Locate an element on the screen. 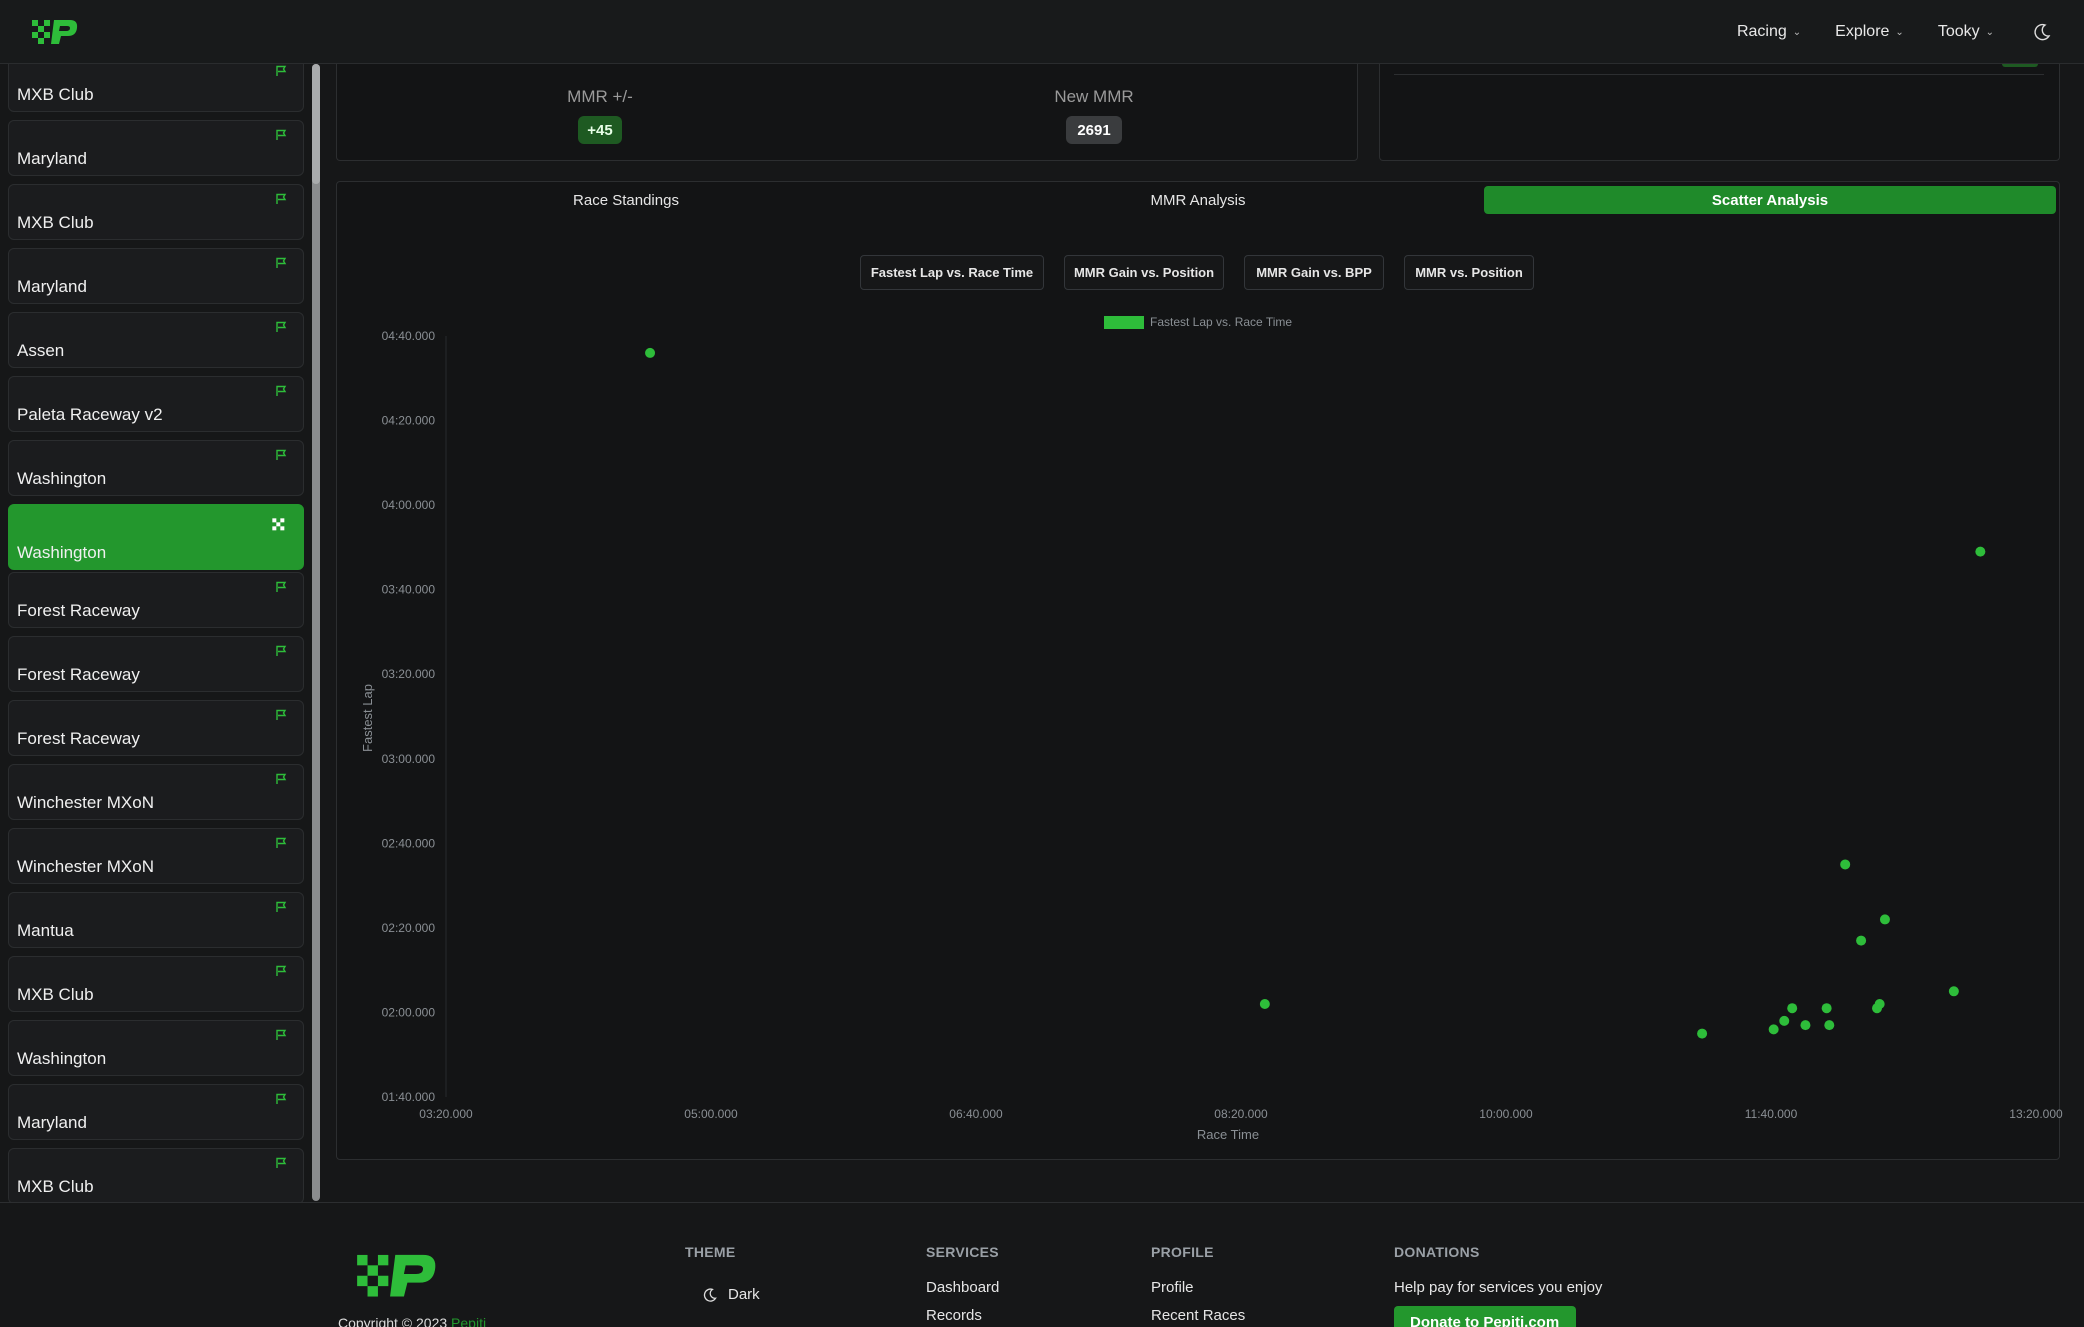  footer-pepiti-logo is located at coordinates (396, 1275).